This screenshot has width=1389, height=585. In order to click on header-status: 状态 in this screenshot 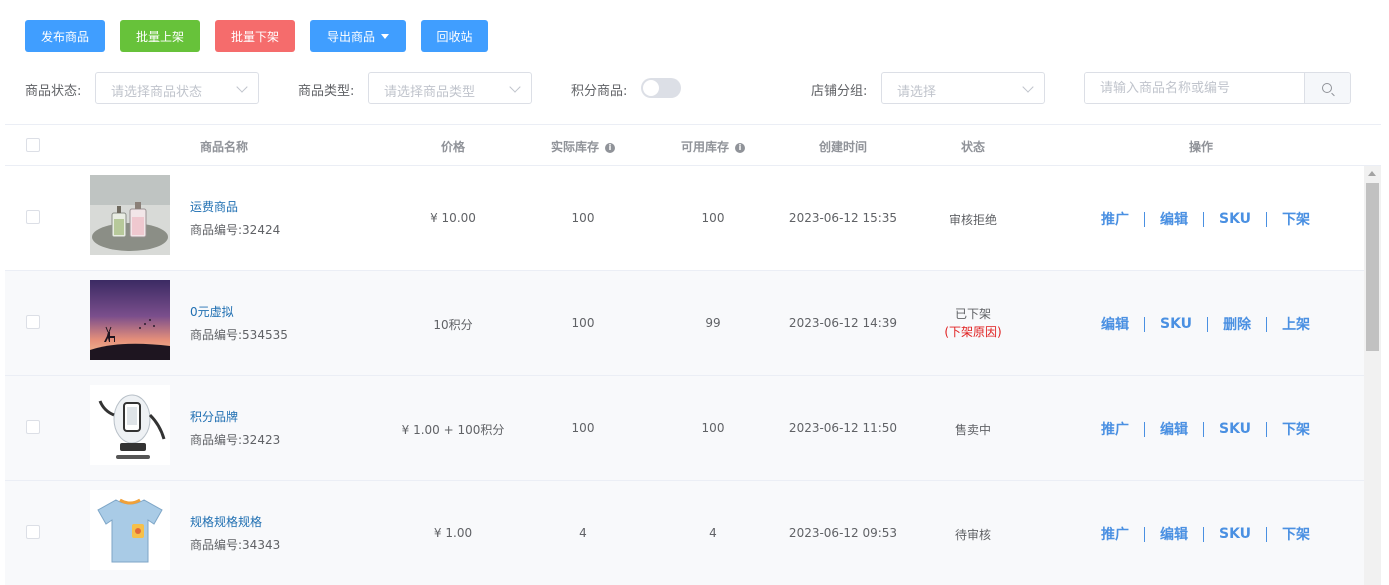, I will do `click(973, 147)`.